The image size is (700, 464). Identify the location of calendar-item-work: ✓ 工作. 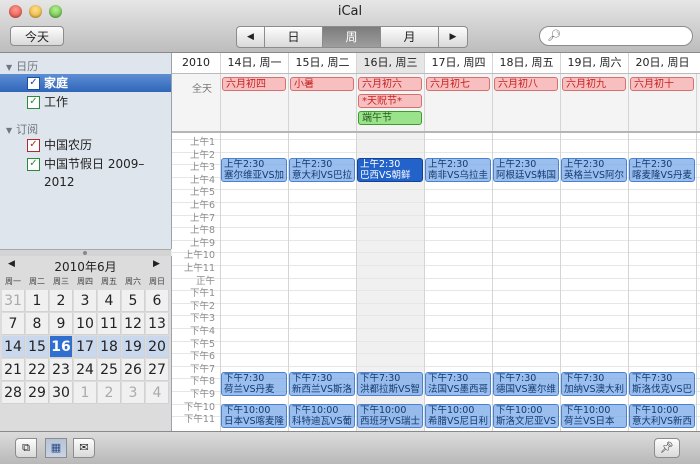
(85, 102).